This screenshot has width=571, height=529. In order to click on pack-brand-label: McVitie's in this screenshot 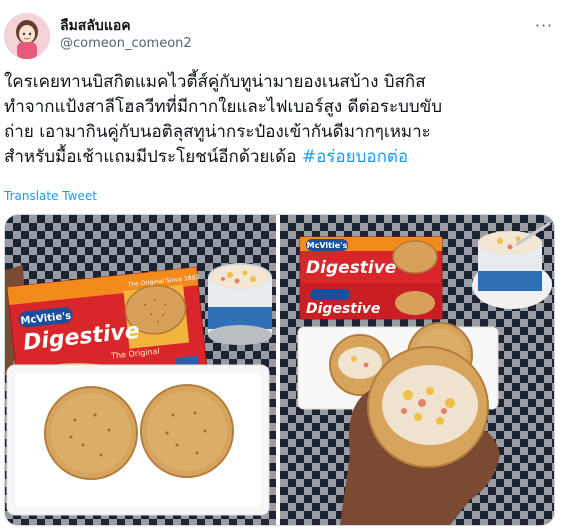, I will do `click(327, 245)`.